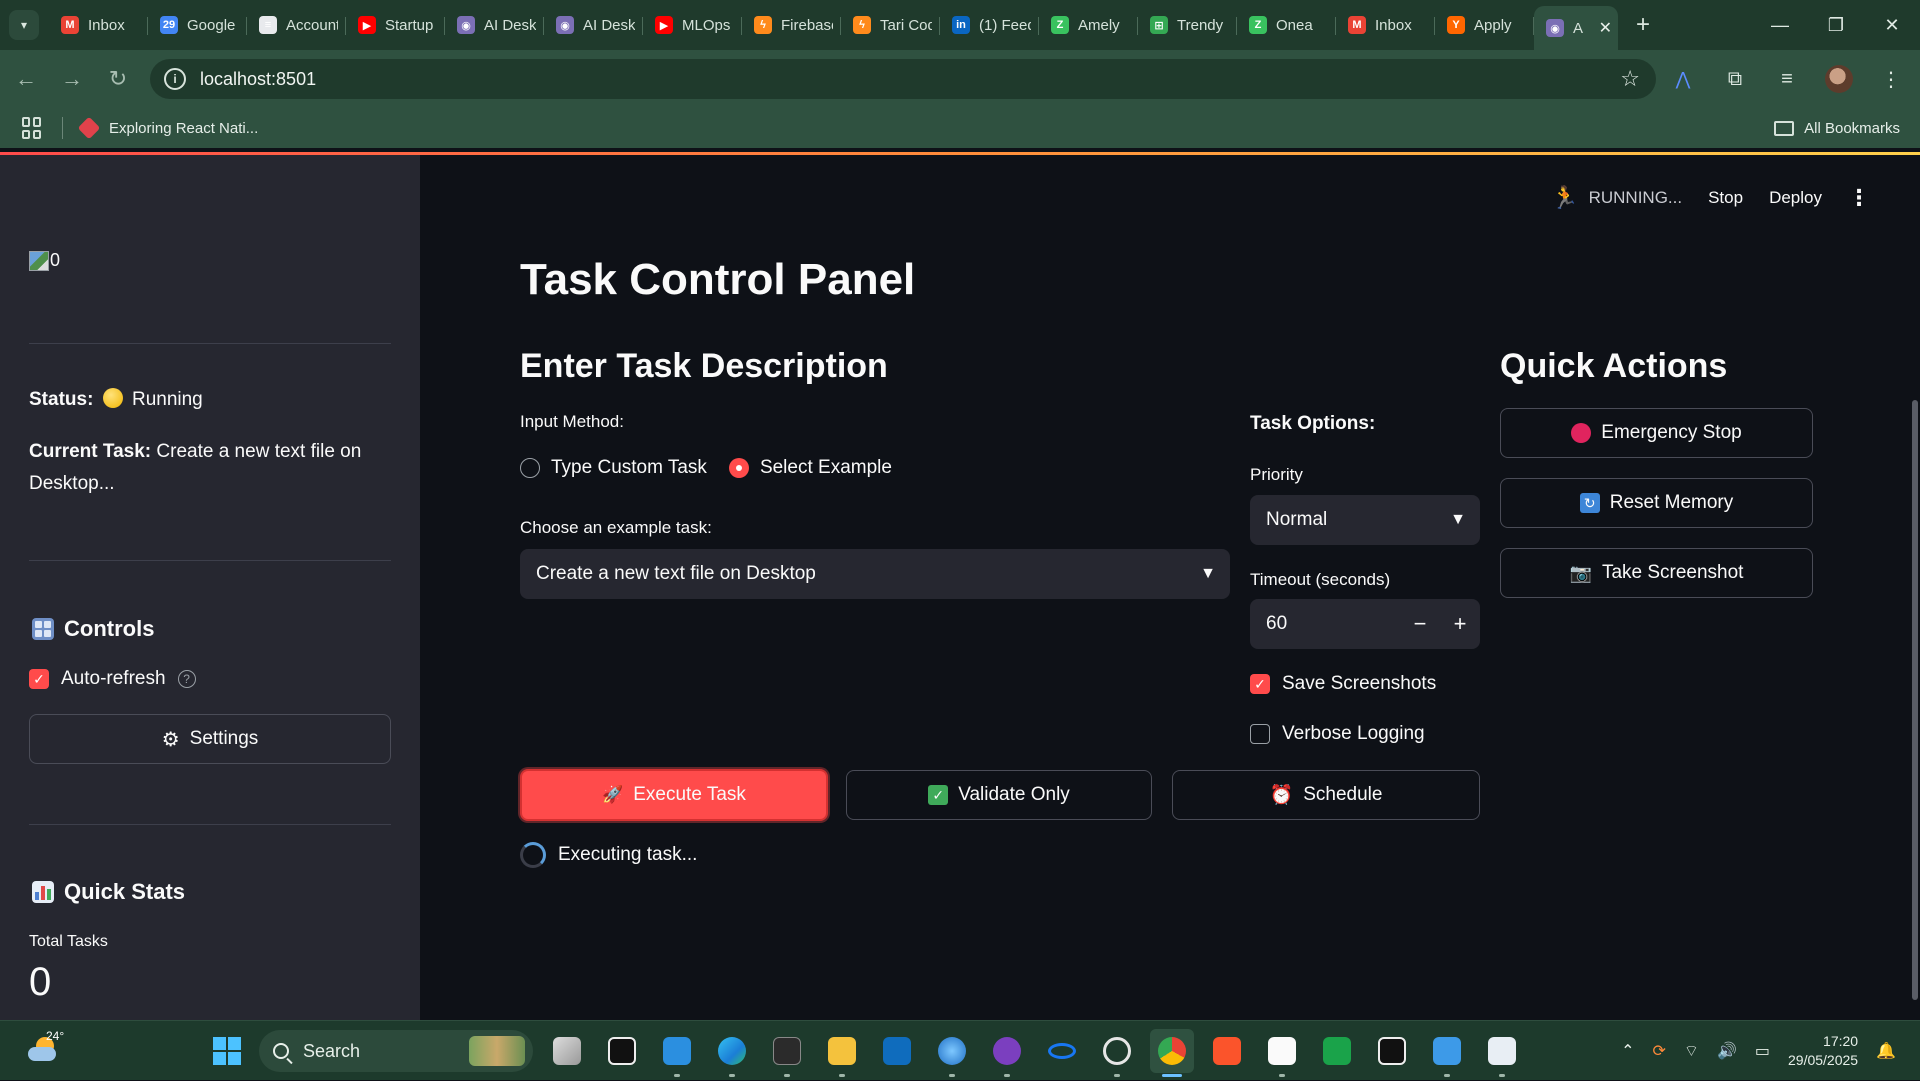 The width and height of the screenshot is (1920, 1081). Describe the element at coordinates (1787, 79) in the screenshot. I see `media-control-icon: ≡` at that location.